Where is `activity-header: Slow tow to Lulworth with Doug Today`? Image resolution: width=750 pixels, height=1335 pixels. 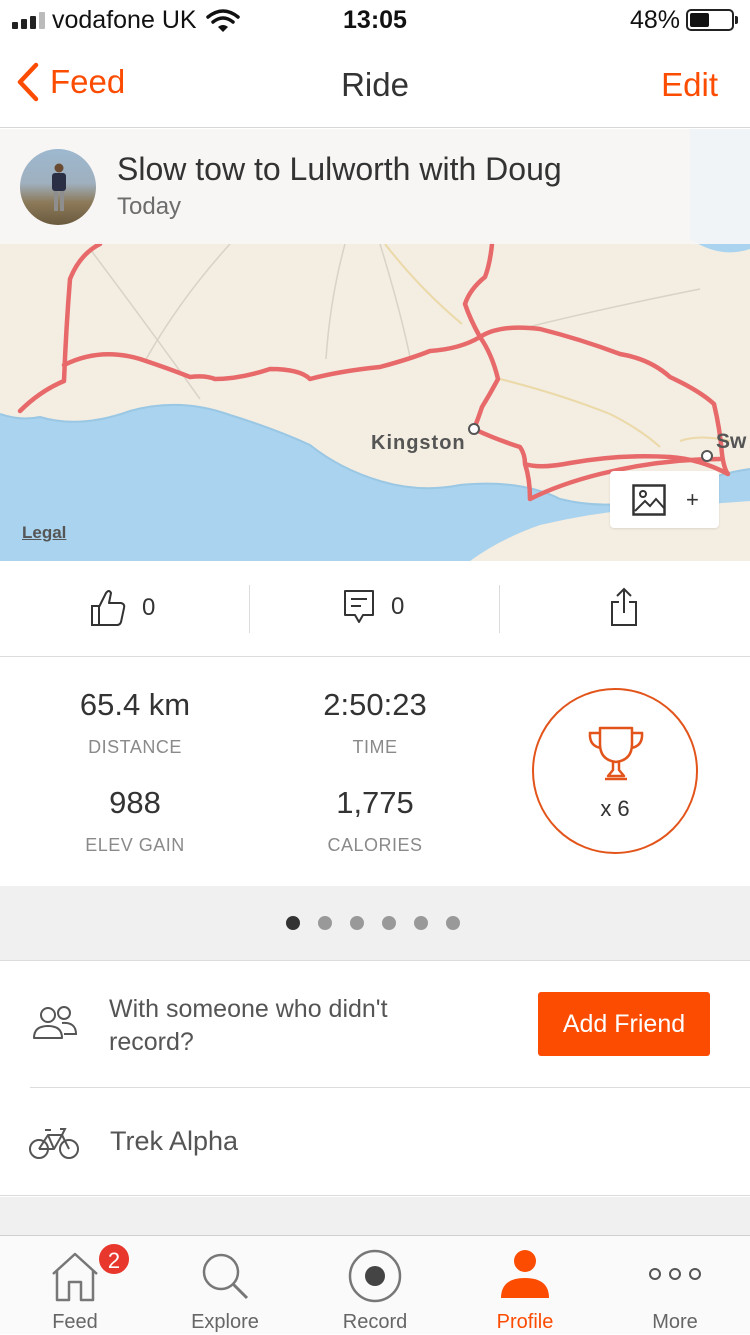
activity-header: Slow tow to Lulworth with Doug Today is located at coordinates (375, 186).